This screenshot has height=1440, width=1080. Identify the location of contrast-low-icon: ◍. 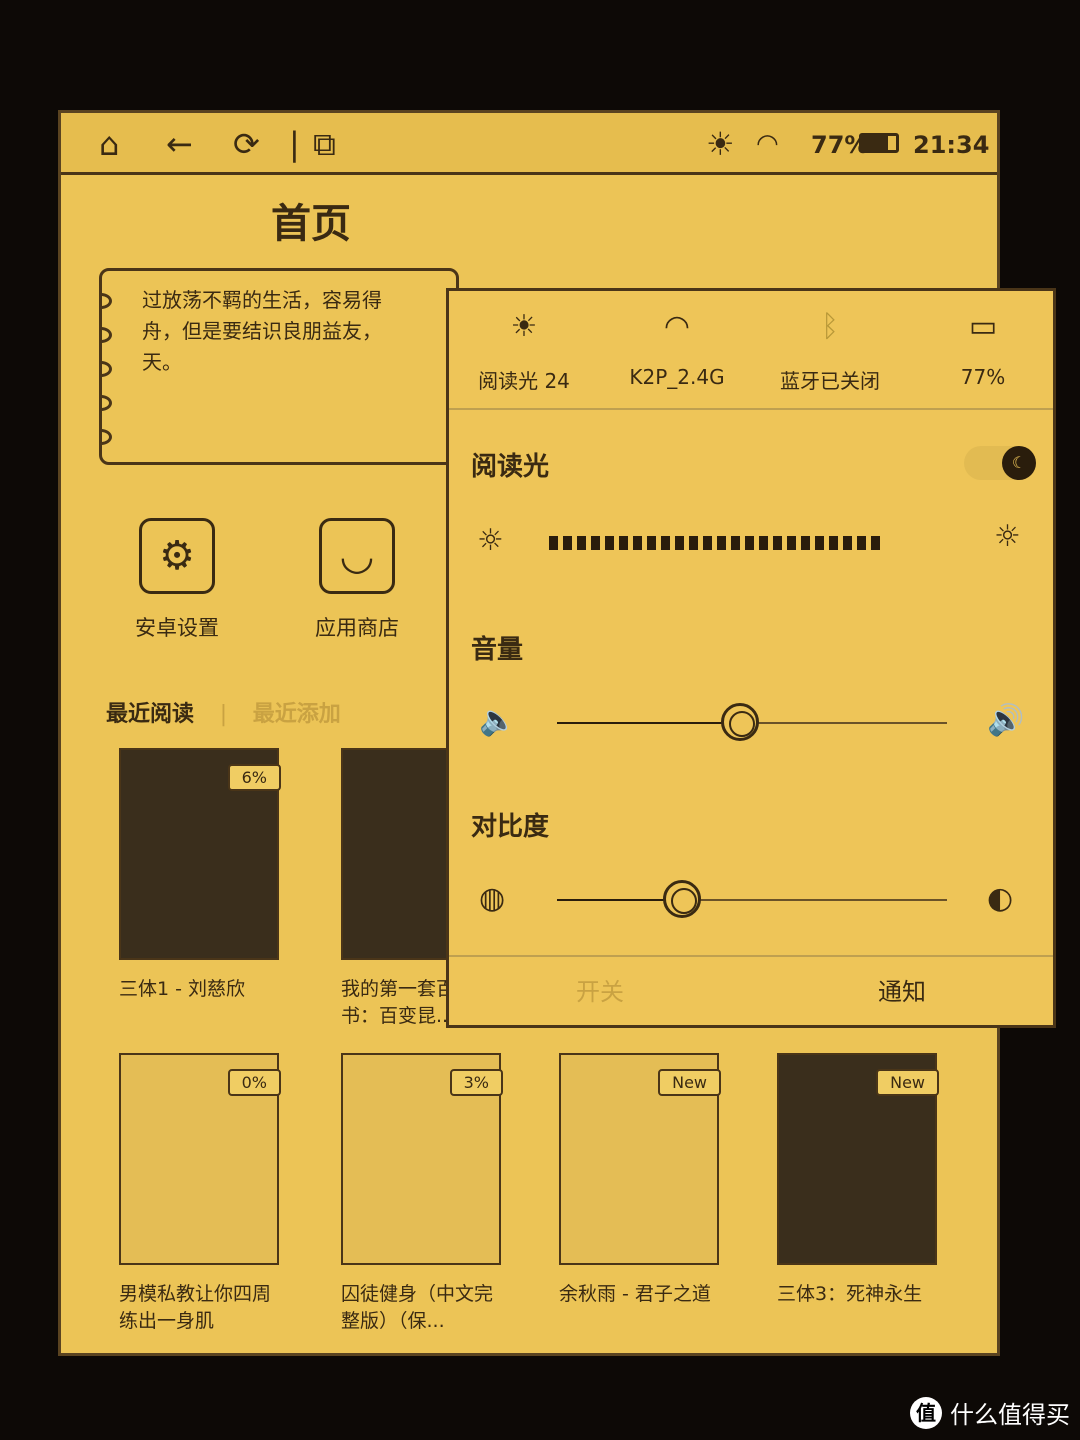
(492, 898).